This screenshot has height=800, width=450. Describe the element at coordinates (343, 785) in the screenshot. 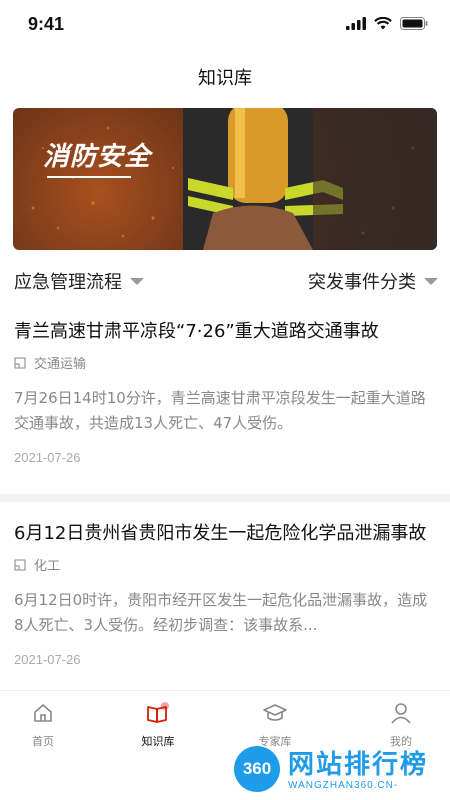

I see `watermark-subtitle: WANGZHAN360.CN-` at that location.